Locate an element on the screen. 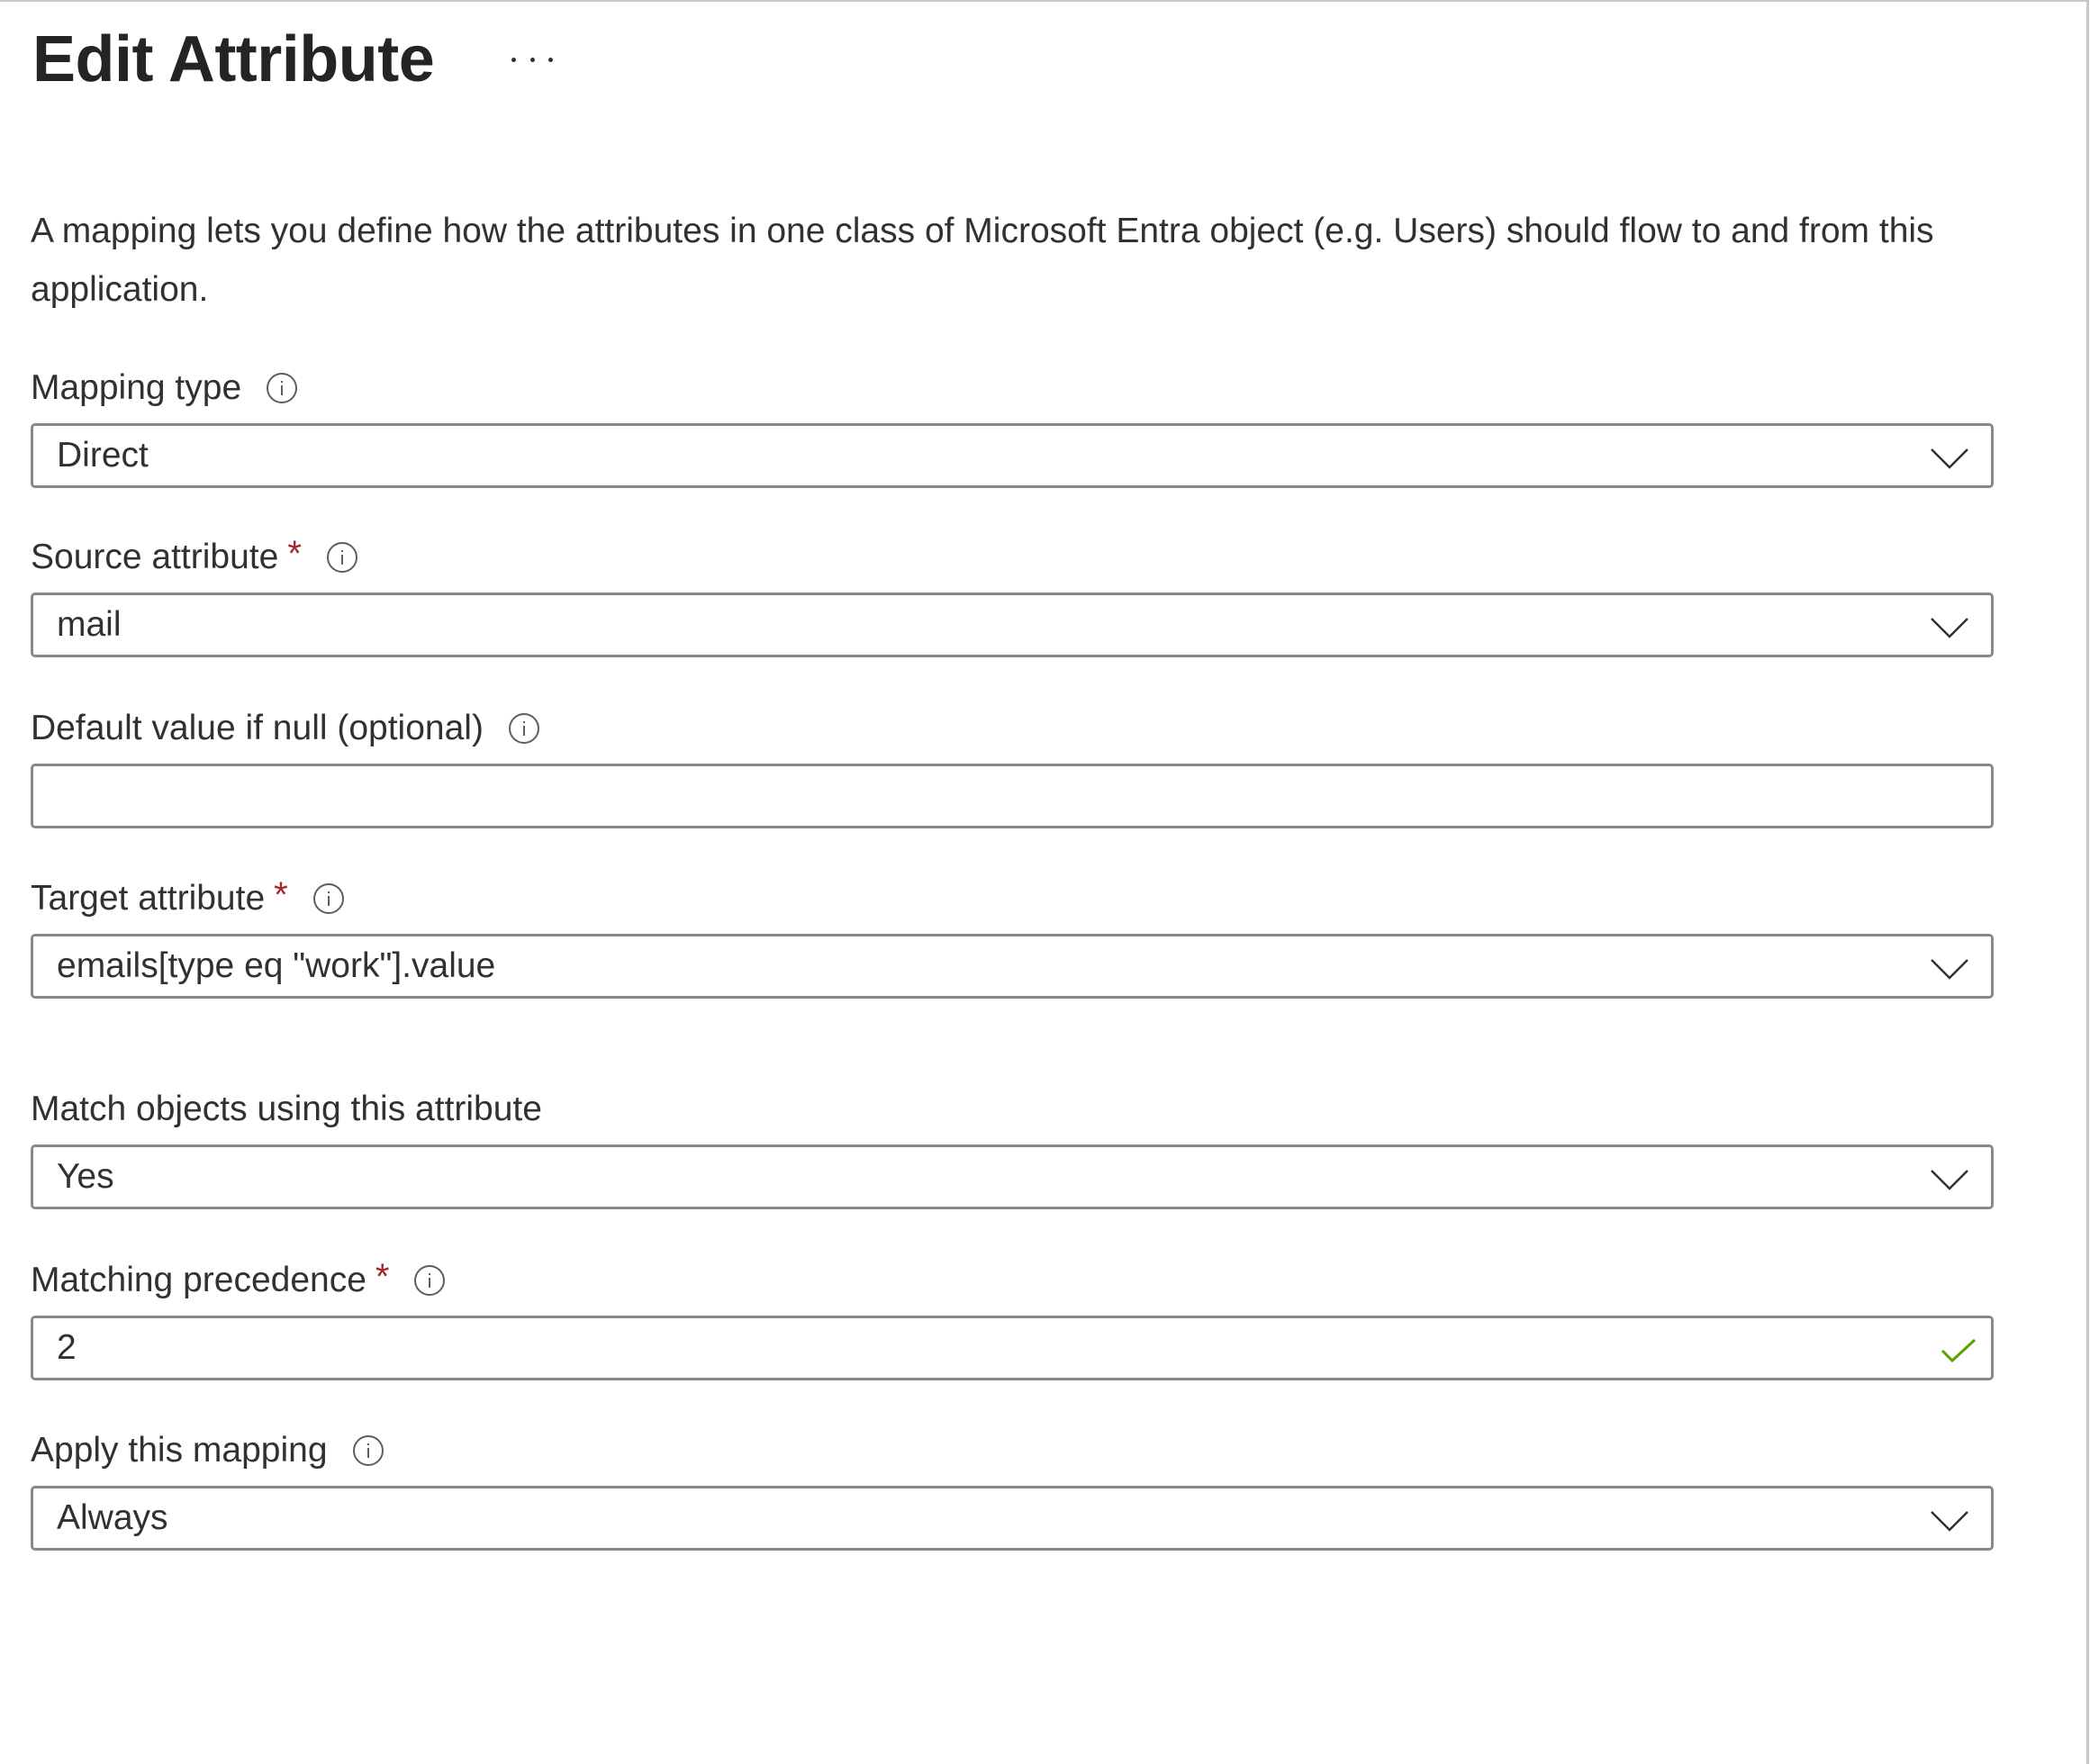  apply-mapping-label-text: Apply this mapping is located at coordinates (179, 1450).